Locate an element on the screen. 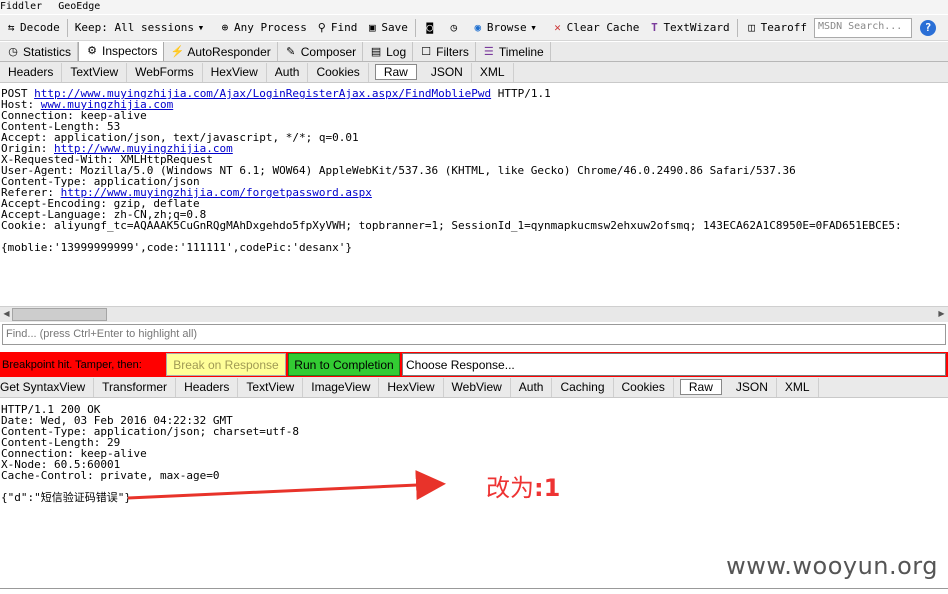 The height and width of the screenshot is (594, 948). response-line: Connection: keep-alive is located at coordinates (74, 453).